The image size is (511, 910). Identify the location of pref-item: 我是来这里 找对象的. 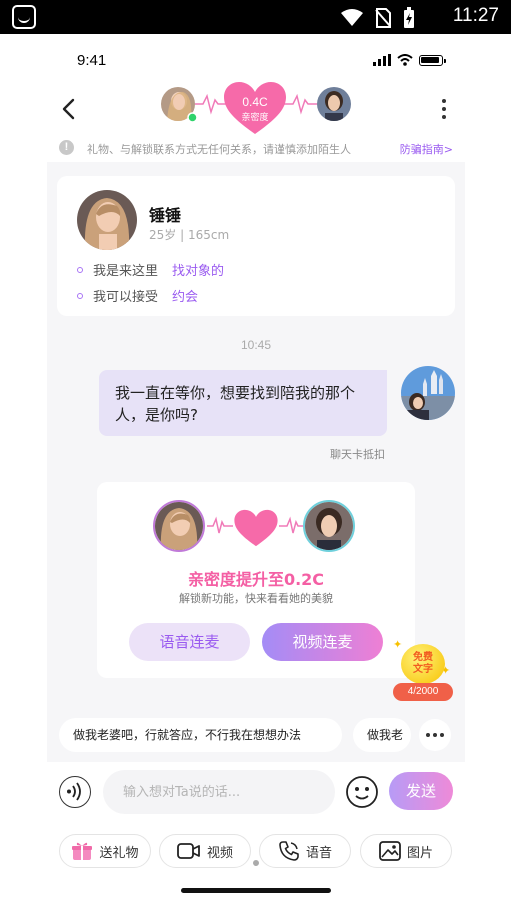
(150, 269).